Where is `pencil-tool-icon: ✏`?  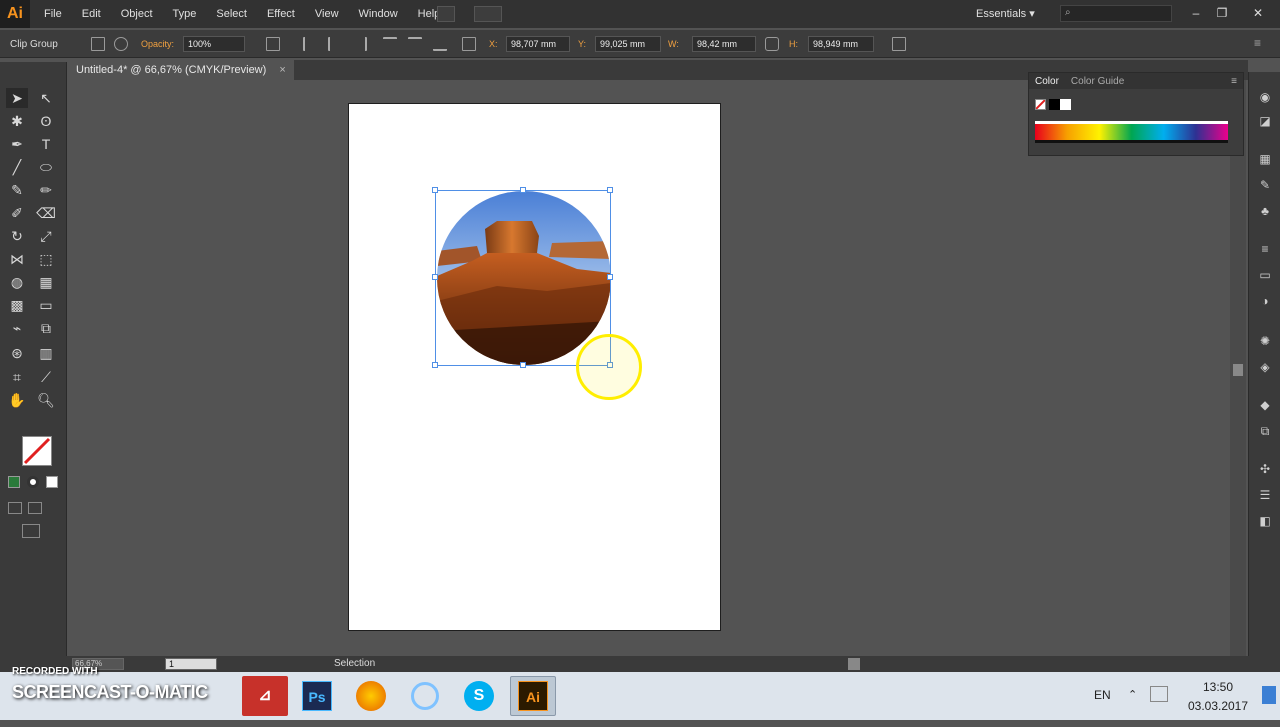
pencil-tool-icon: ✏ is located at coordinates (46, 190).